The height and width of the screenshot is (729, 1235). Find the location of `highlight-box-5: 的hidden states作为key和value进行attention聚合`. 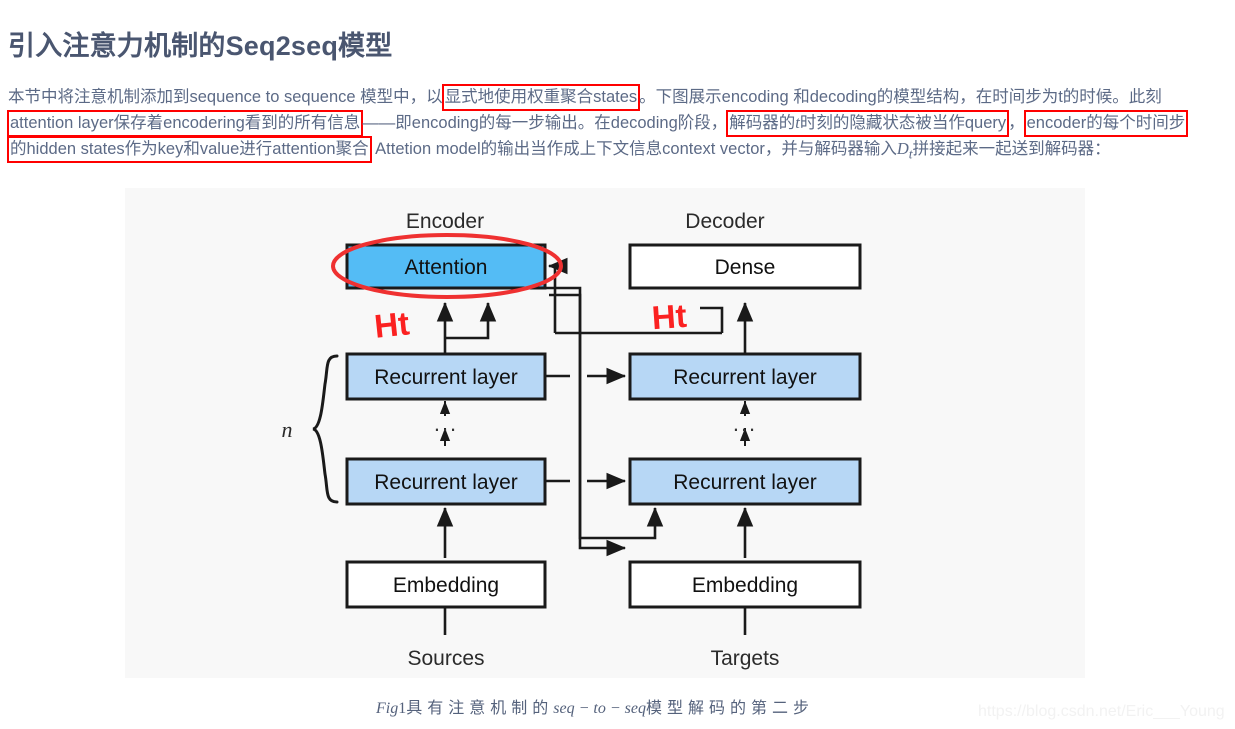

highlight-box-5: 的hidden states作为key和value进行attention聚合 is located at coordinates (189, 149).